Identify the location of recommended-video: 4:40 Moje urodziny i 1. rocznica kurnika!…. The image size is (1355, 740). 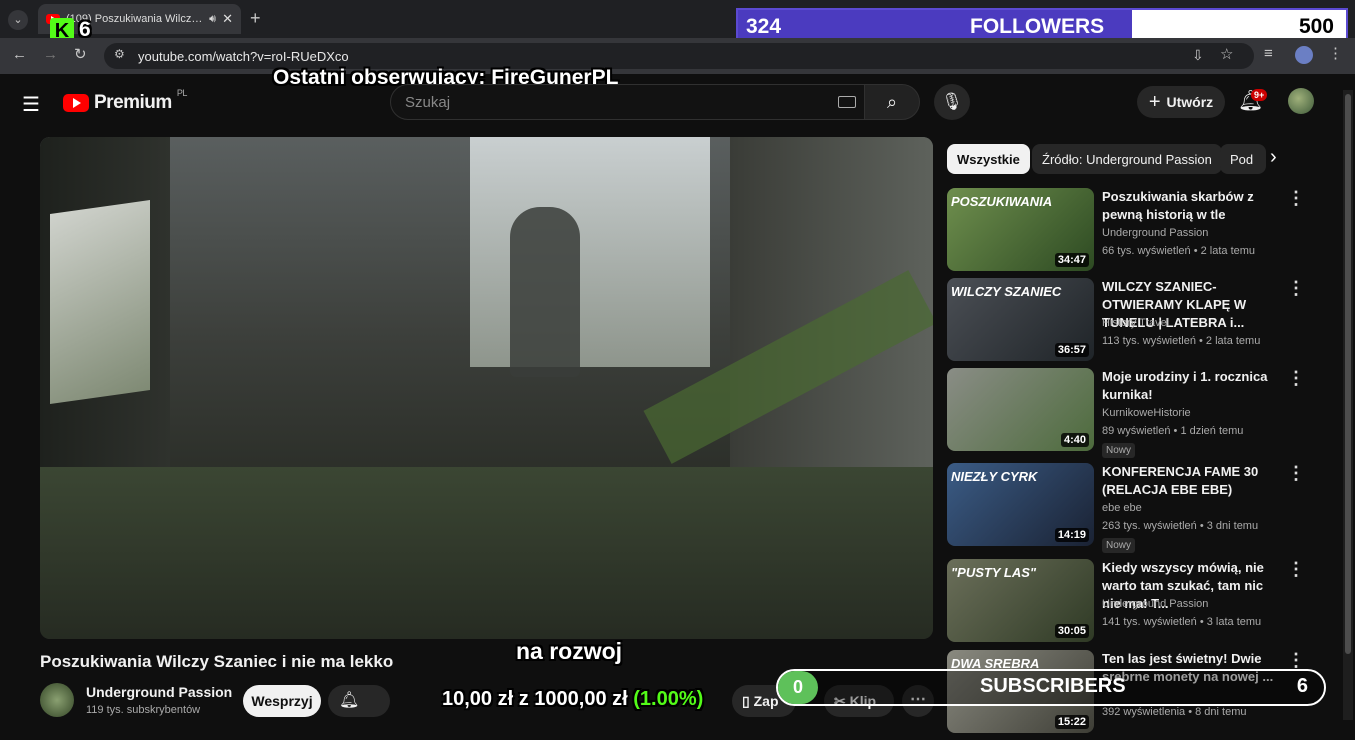
(1143, 413).